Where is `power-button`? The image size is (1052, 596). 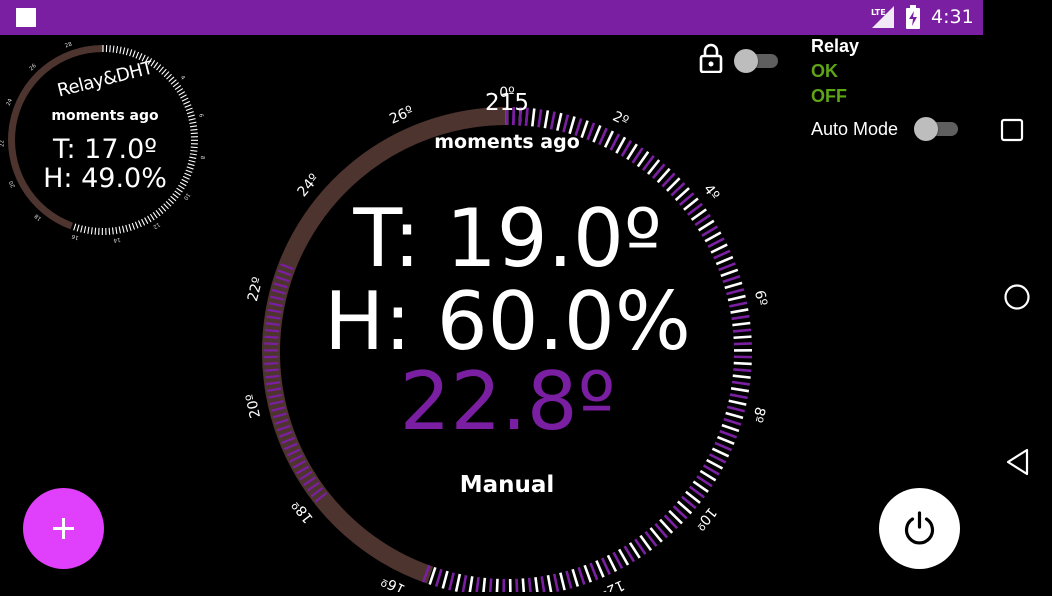 power-button is located at coordinates (919, 528).